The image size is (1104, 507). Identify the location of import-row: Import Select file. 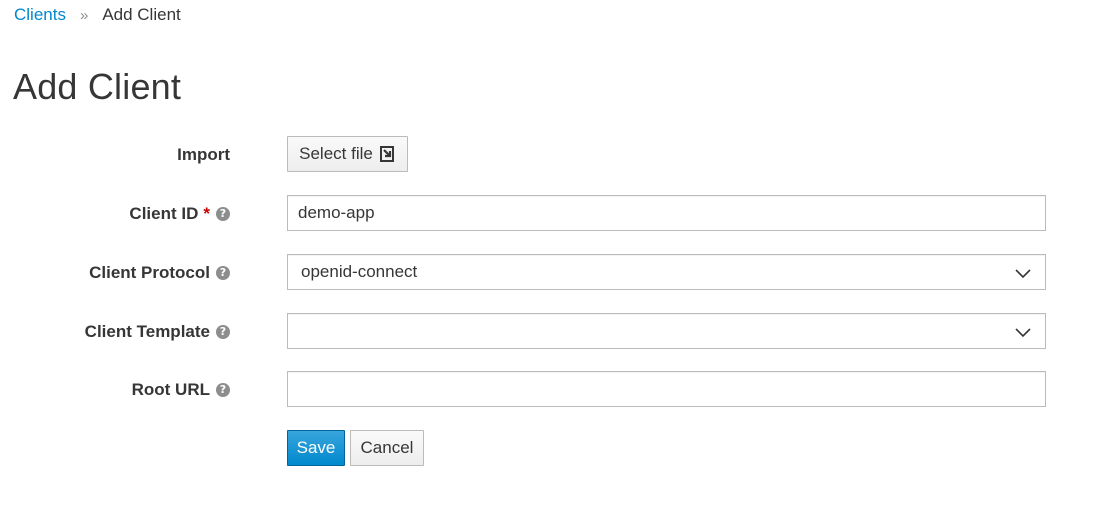
(552, 155).